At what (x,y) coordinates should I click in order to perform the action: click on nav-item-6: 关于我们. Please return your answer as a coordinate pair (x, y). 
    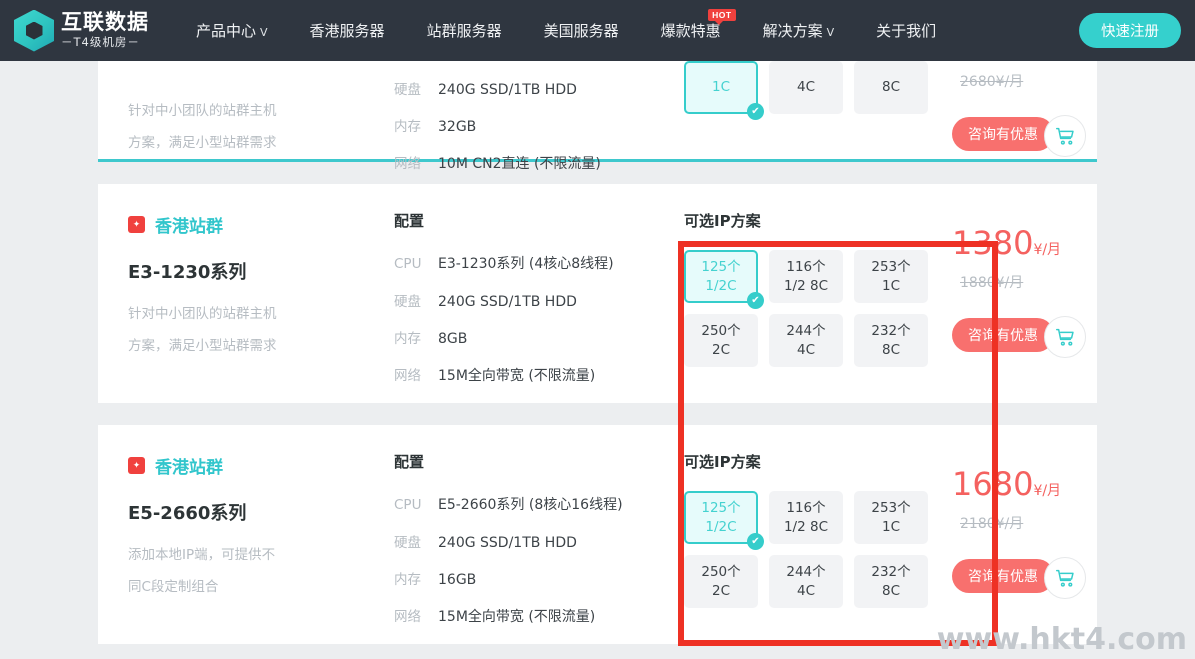
    Looking at the image, I should click on (906, 30).